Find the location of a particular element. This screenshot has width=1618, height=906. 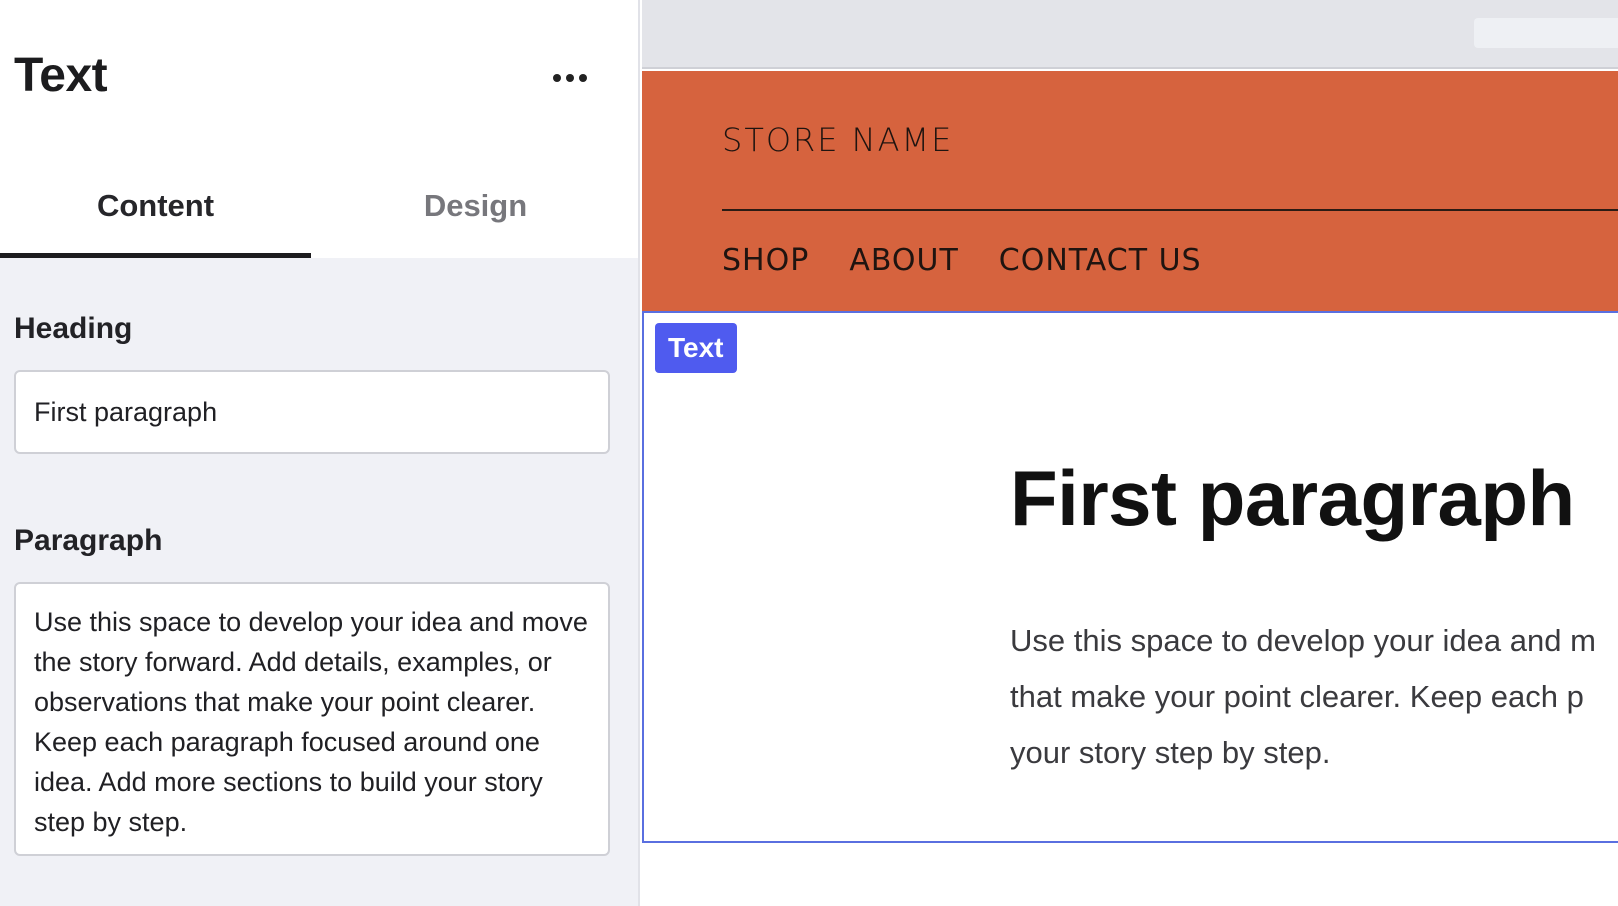

more-options-button is located at coordinates (570, 78).